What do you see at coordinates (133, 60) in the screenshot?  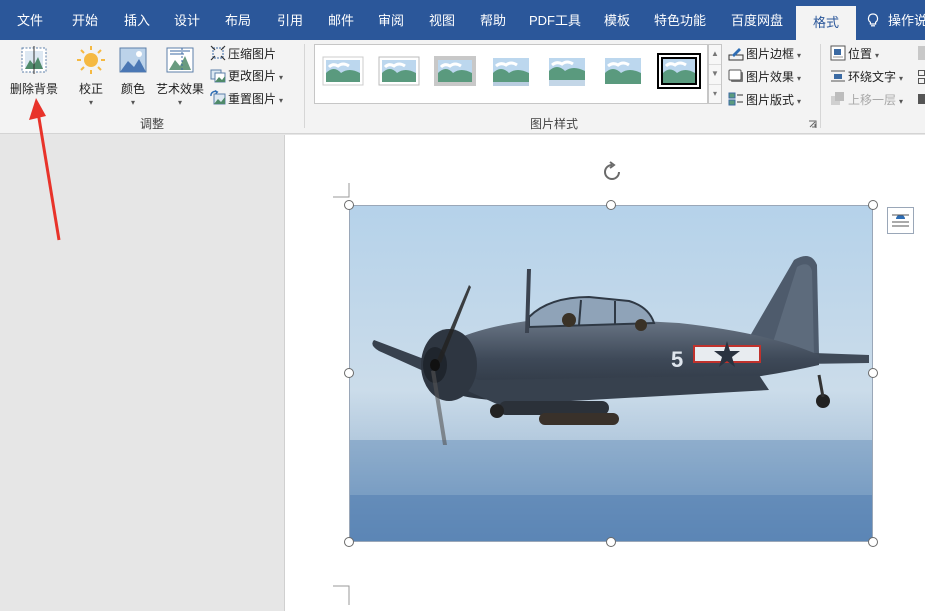 I see `picture-color-icon` at bounding box center [133, 60].